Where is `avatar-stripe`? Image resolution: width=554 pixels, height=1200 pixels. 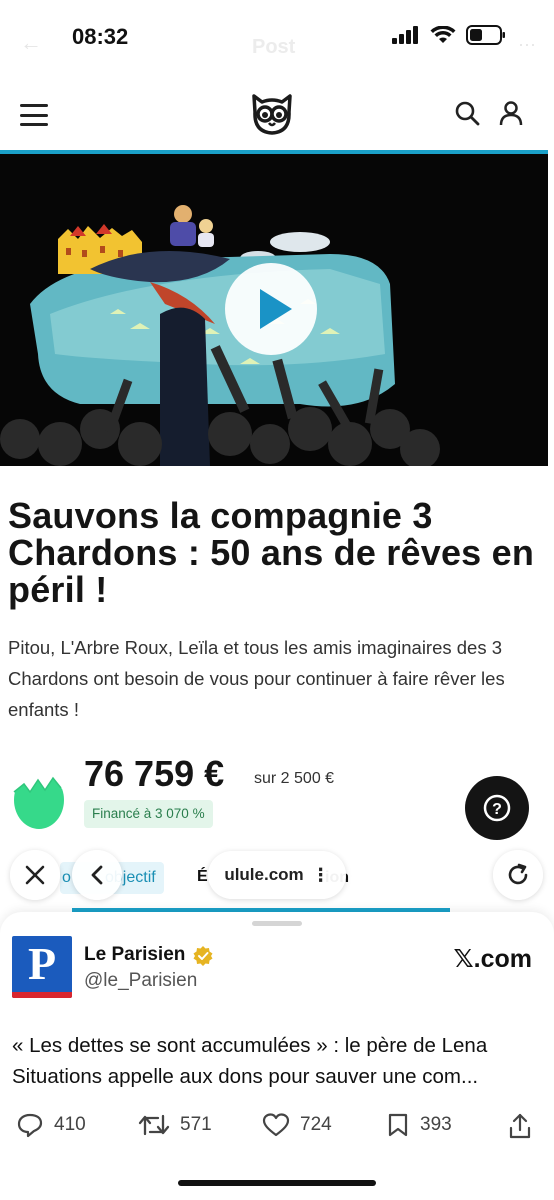
avatar-stripe is located at coordinates (42, 995).